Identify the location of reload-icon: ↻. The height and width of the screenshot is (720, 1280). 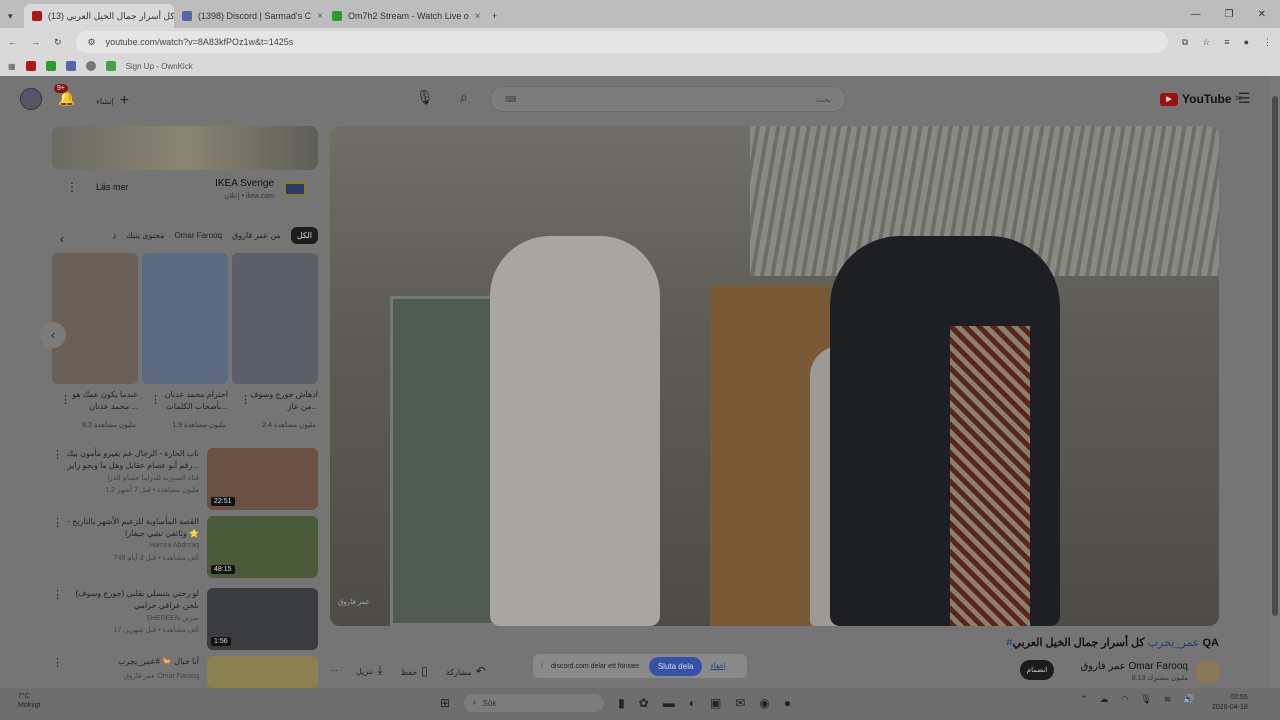
(58, 42).